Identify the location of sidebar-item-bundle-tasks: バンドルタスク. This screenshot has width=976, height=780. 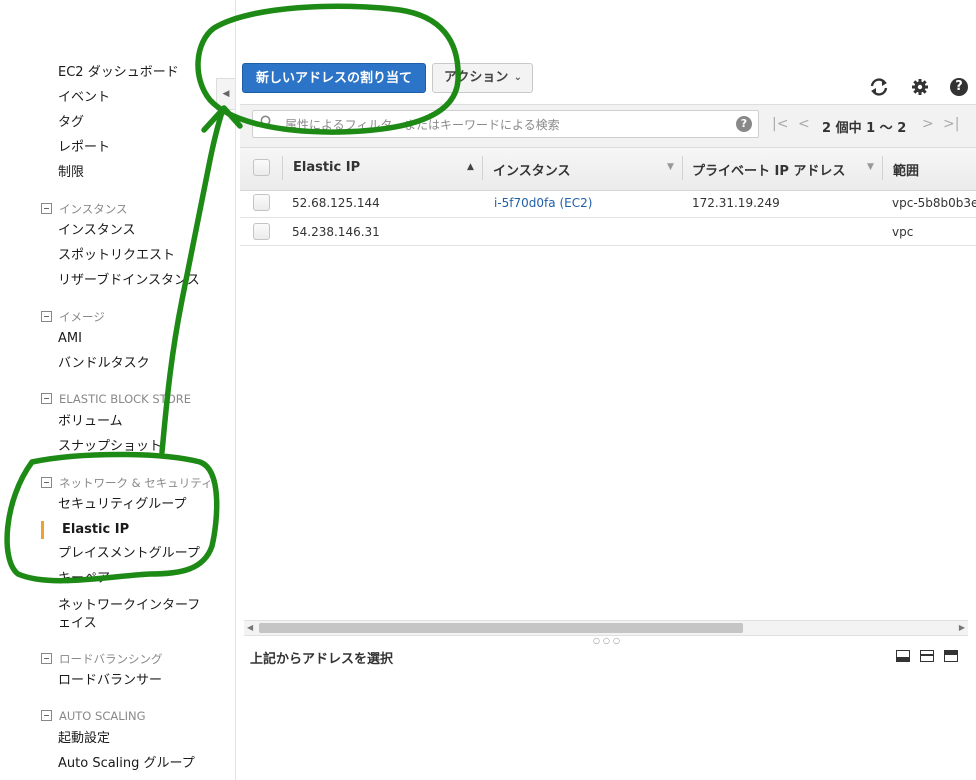
(104, 364).